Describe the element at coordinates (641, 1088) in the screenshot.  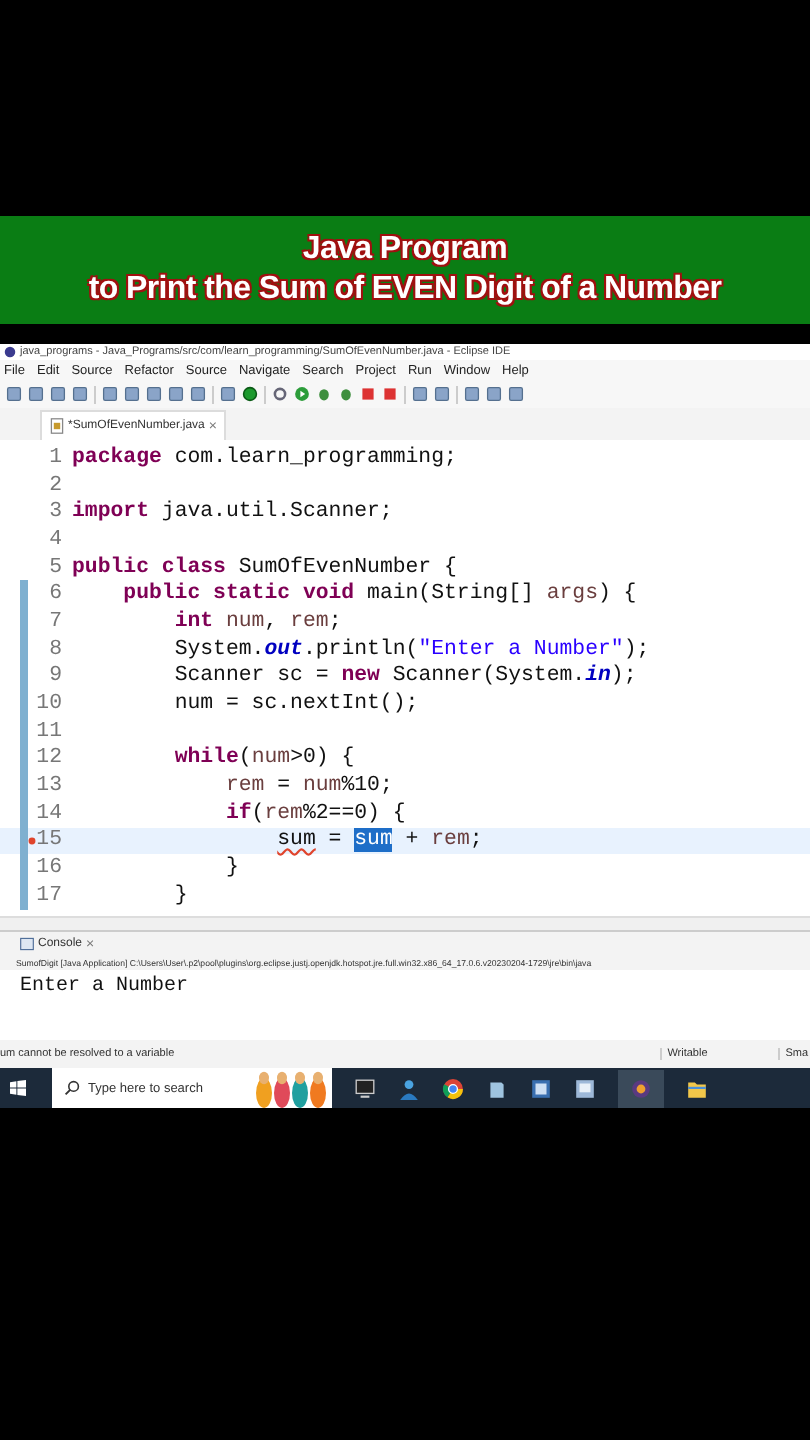
I see `eclipse-icon` at that location.